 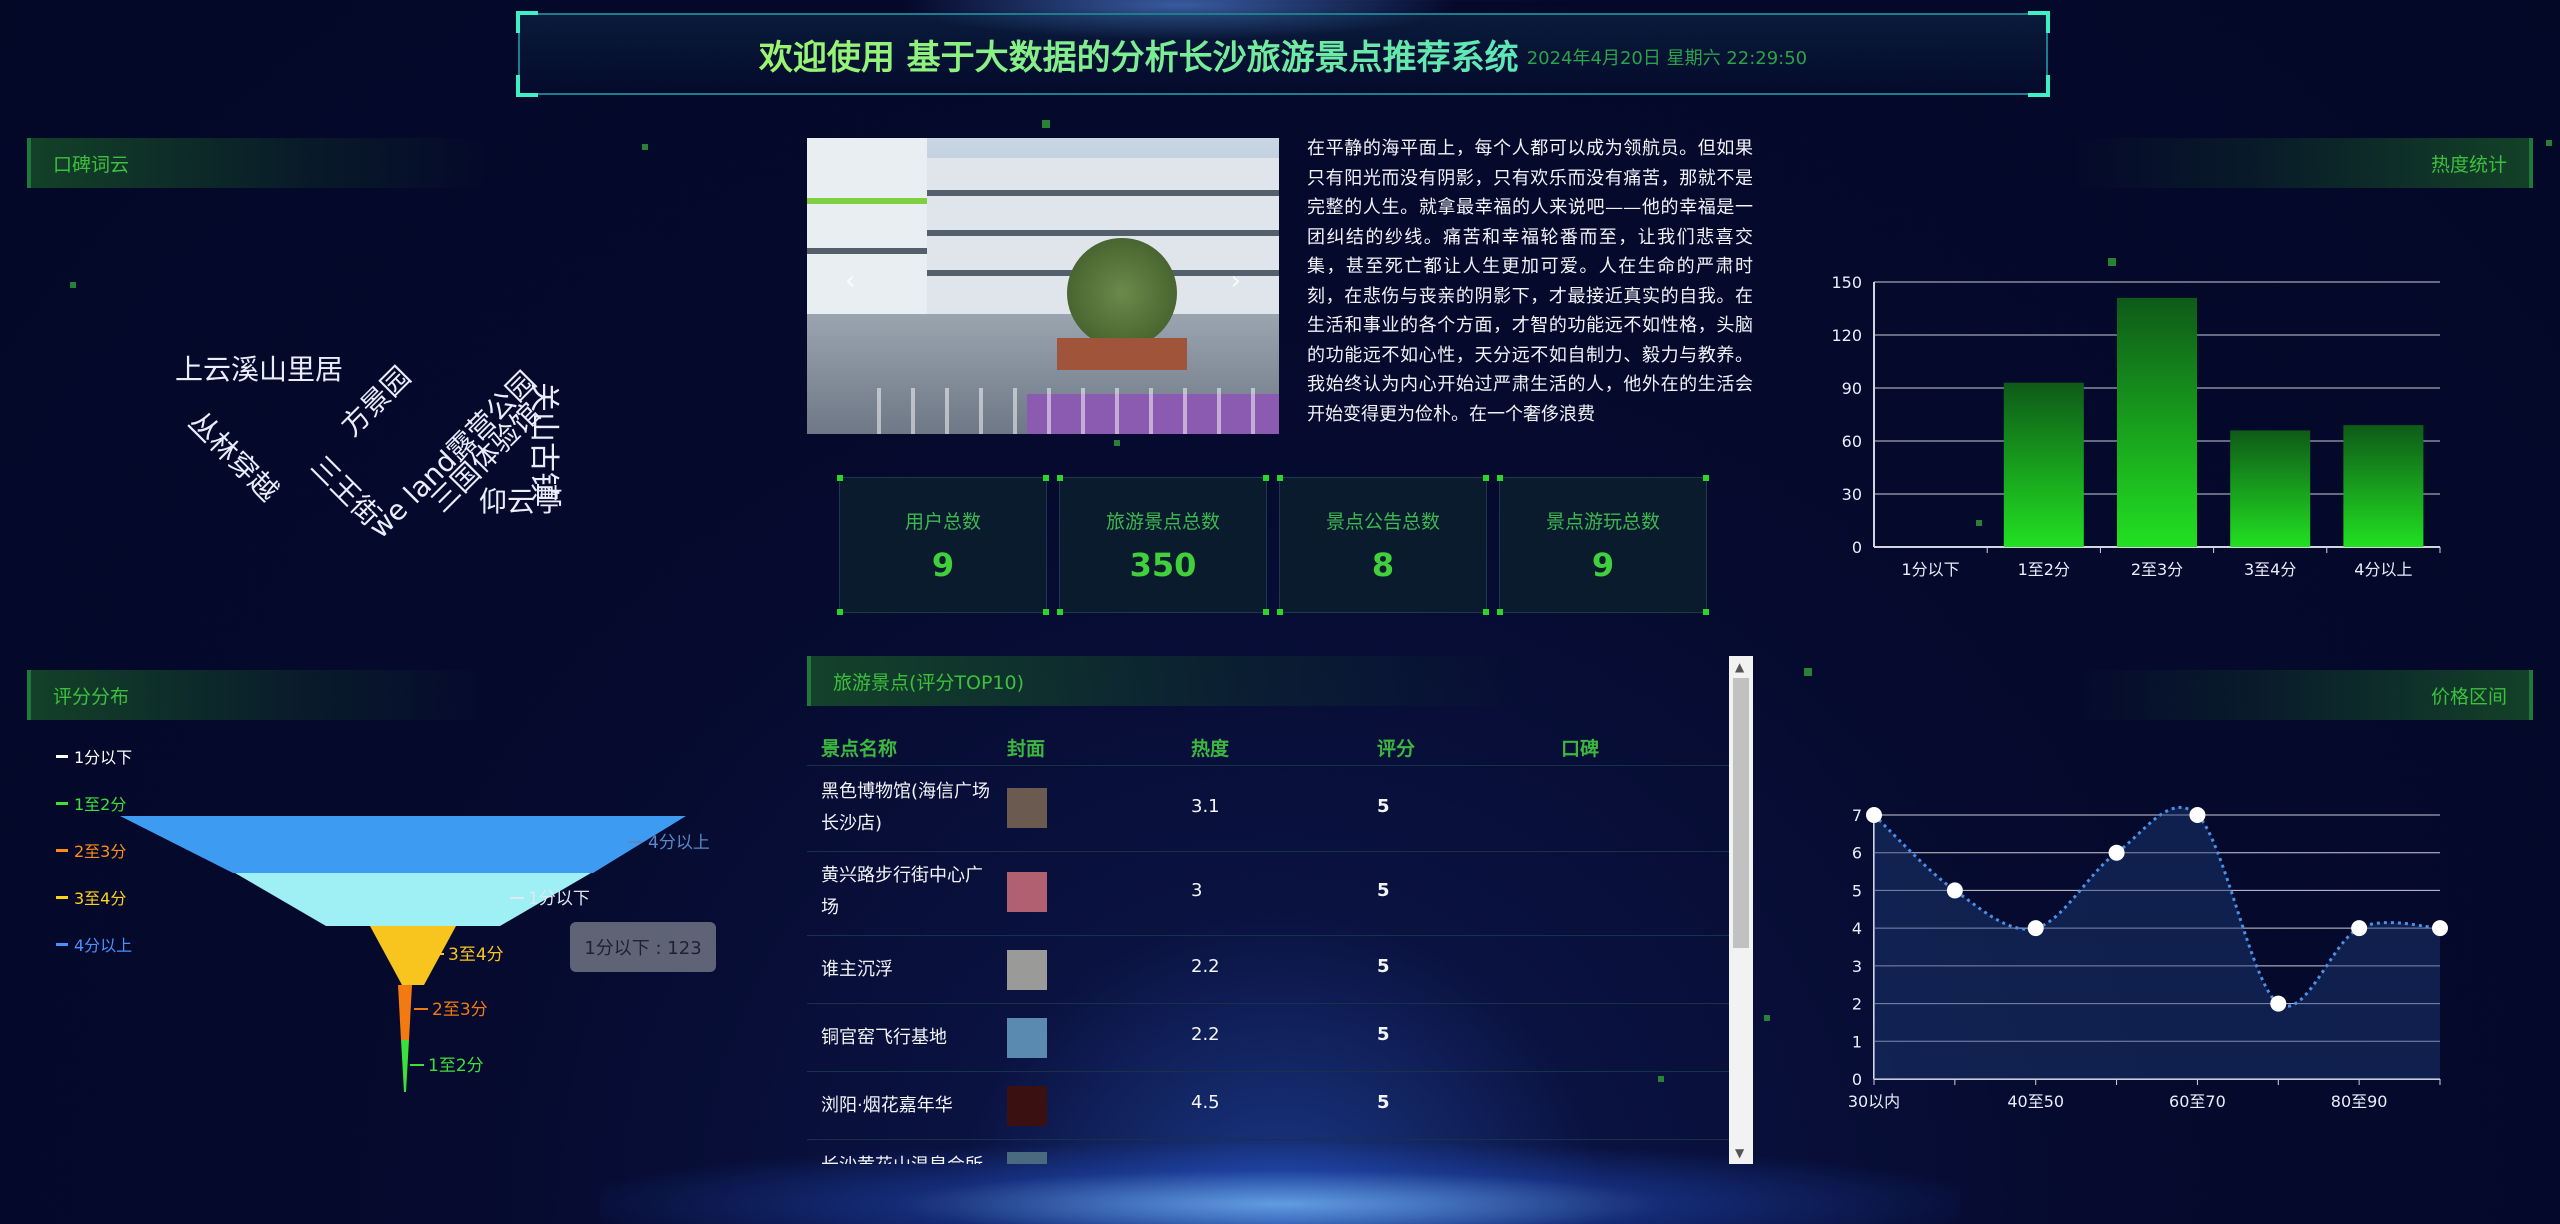 I want to click on y-tick-label: 1, so click(x=1857, y=1041).